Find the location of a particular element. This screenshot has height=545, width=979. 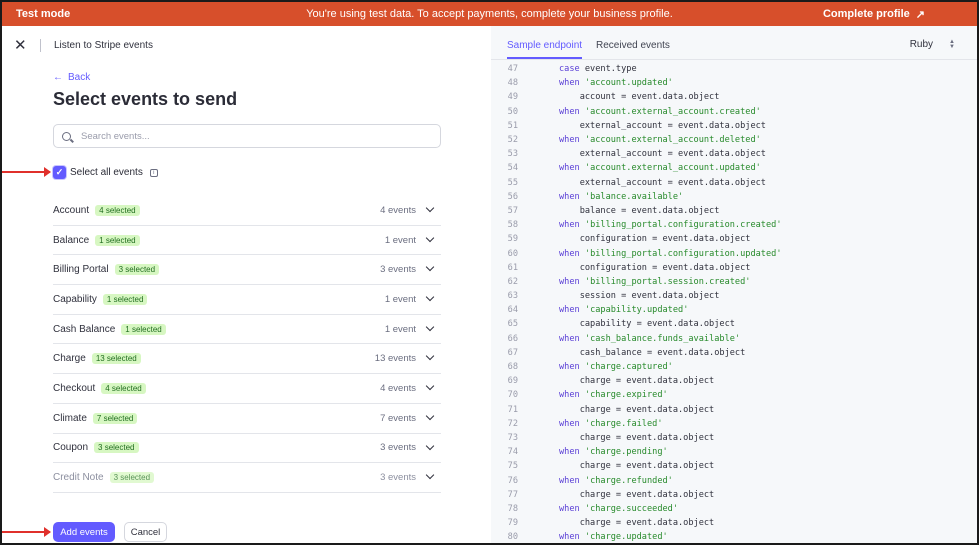

code-tabs: Sample endpoint Received events Ruby ▲ ▼ is located at coordinates (734, 43).